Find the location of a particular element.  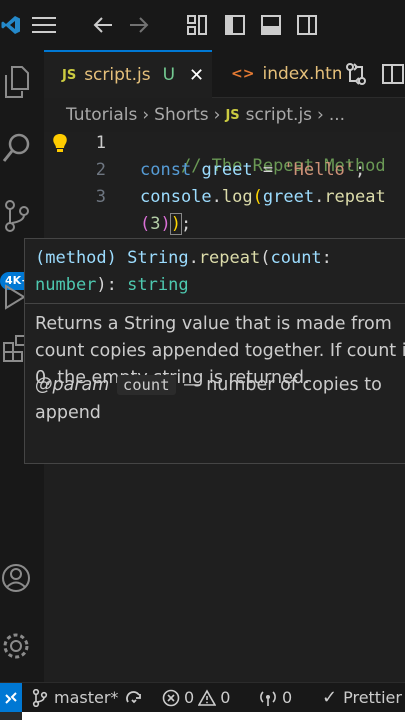

checkmark-icon: ✓ is located at coordinates (330, 697).